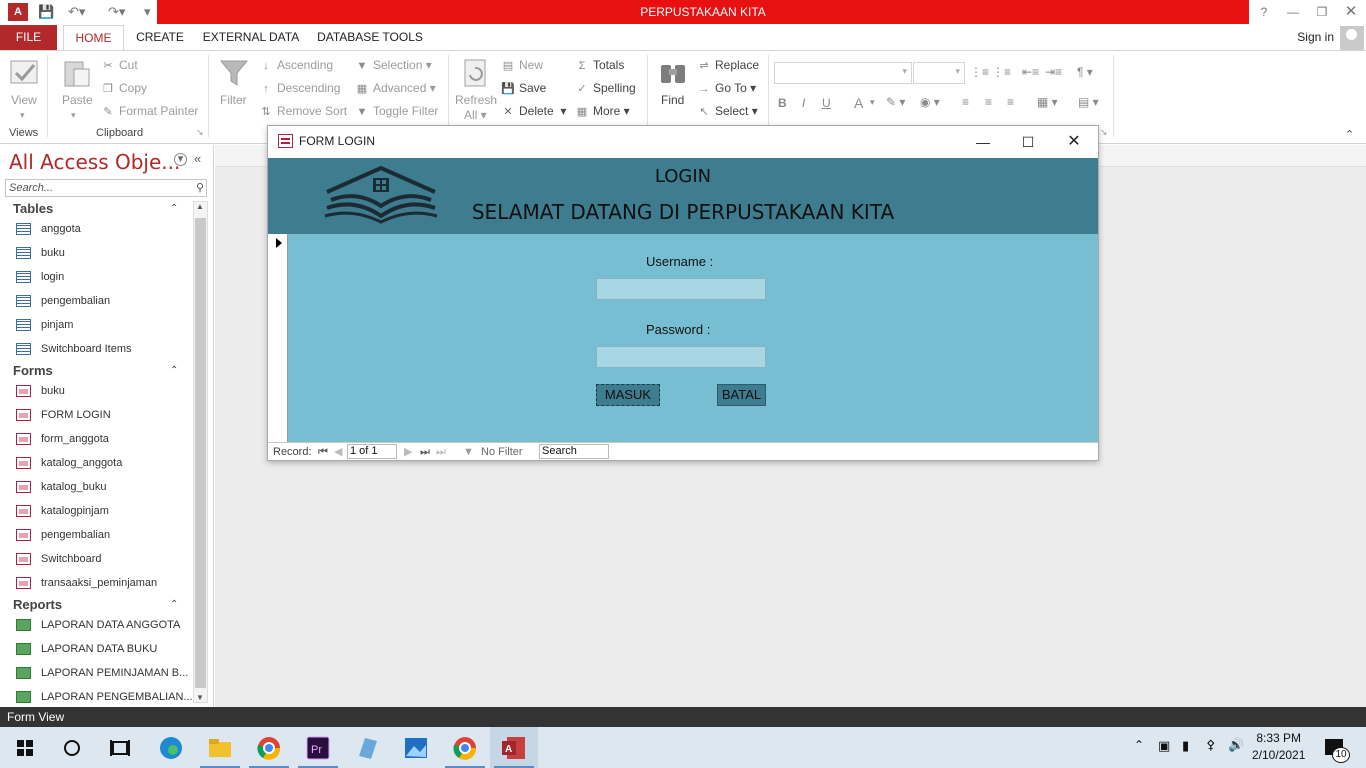  What do you see at coordinates (171, 748) in the screenshot?
I see `edge-browser-icon` at bounding box center [171, 748].